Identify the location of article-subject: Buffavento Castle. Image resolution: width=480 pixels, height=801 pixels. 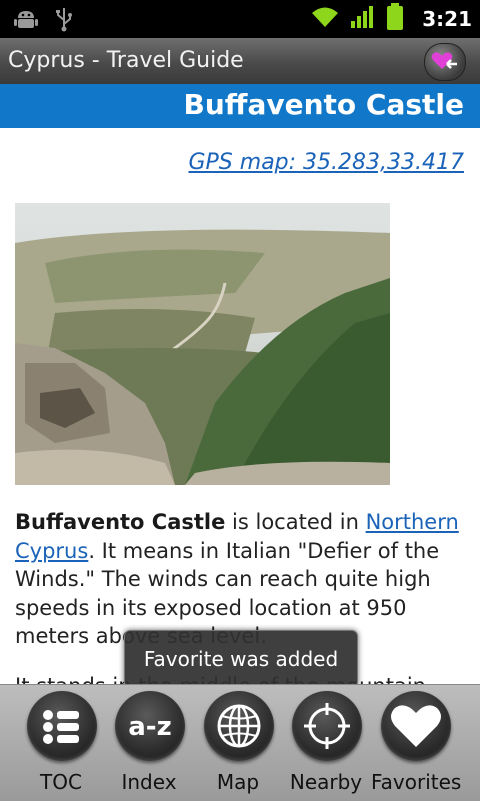
(120, 522).